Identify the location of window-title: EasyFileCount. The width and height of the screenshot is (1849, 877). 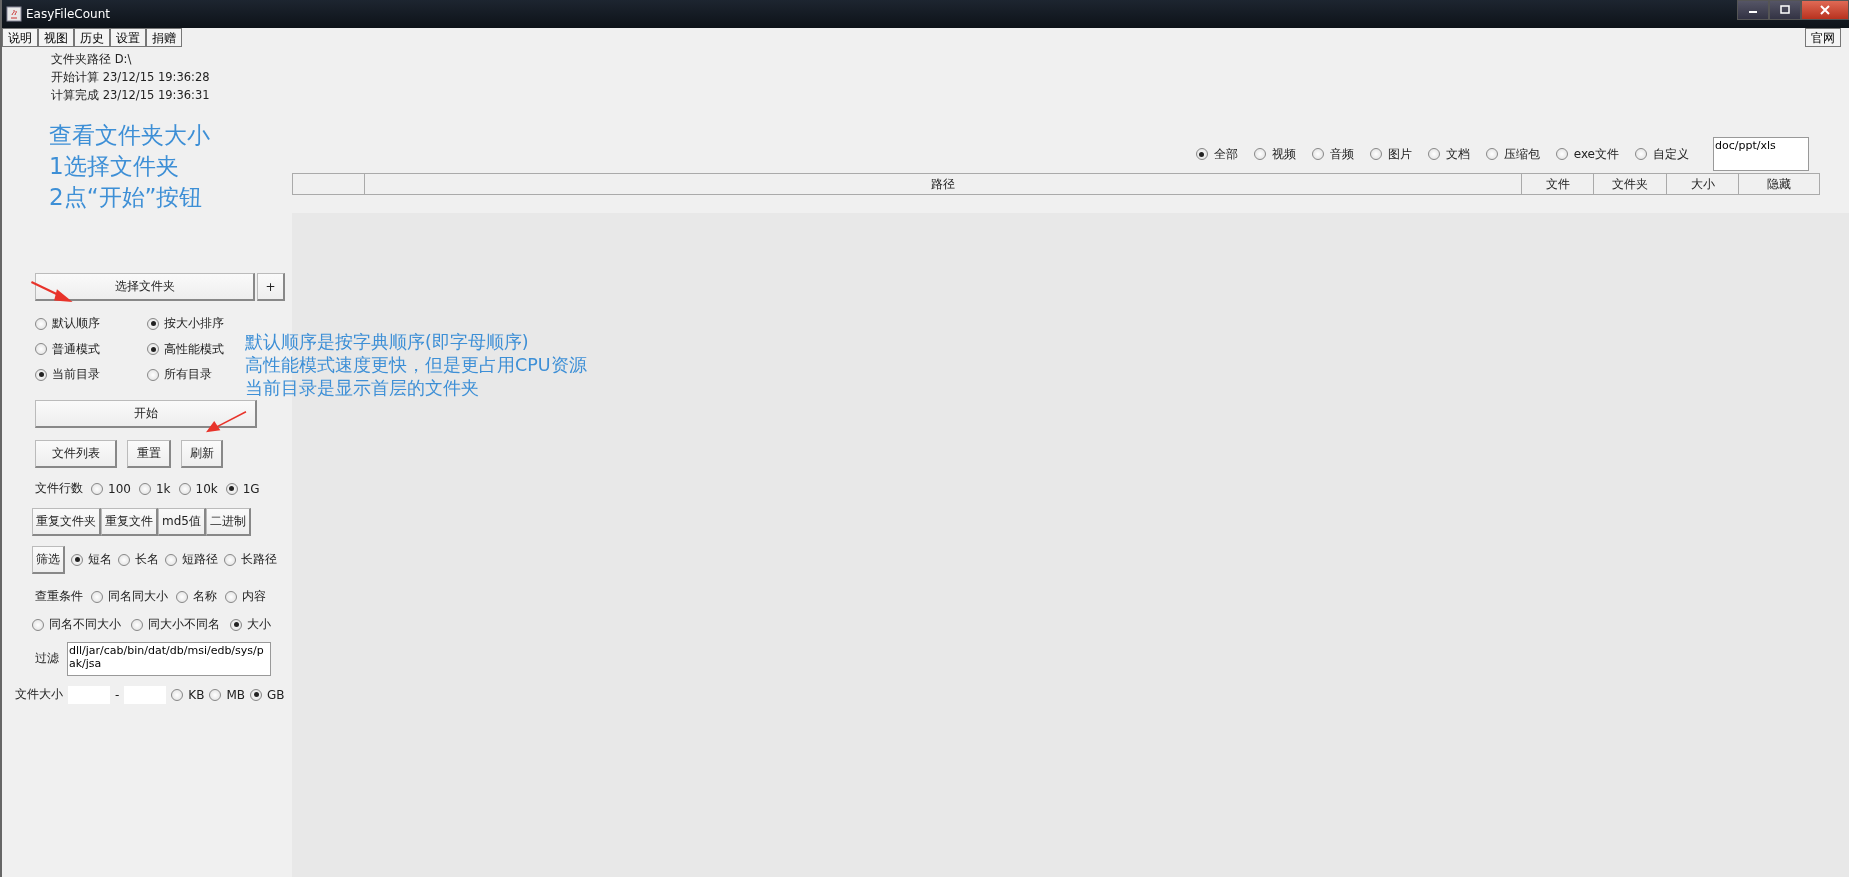
(68, 14).